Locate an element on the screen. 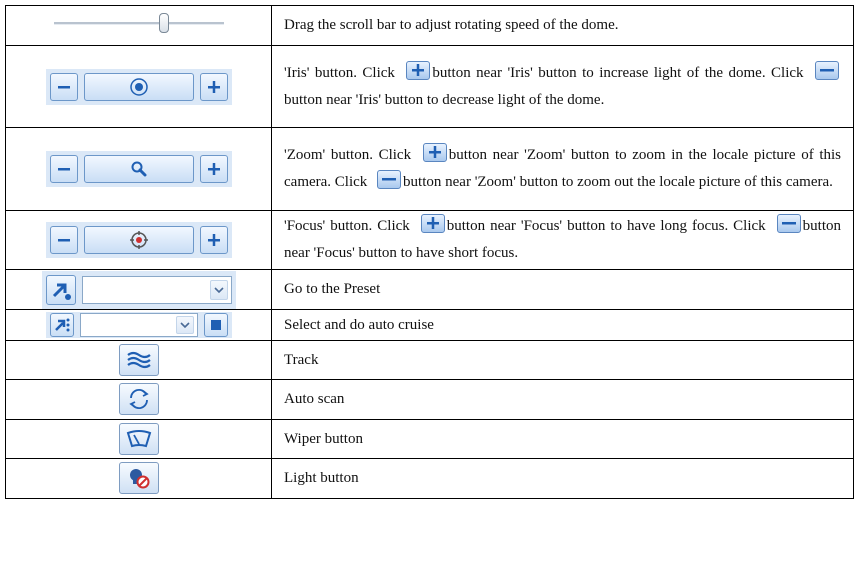 The width and height of the screenshot is (858, 576). iris-minus-button is located at coordinates (63, 86).